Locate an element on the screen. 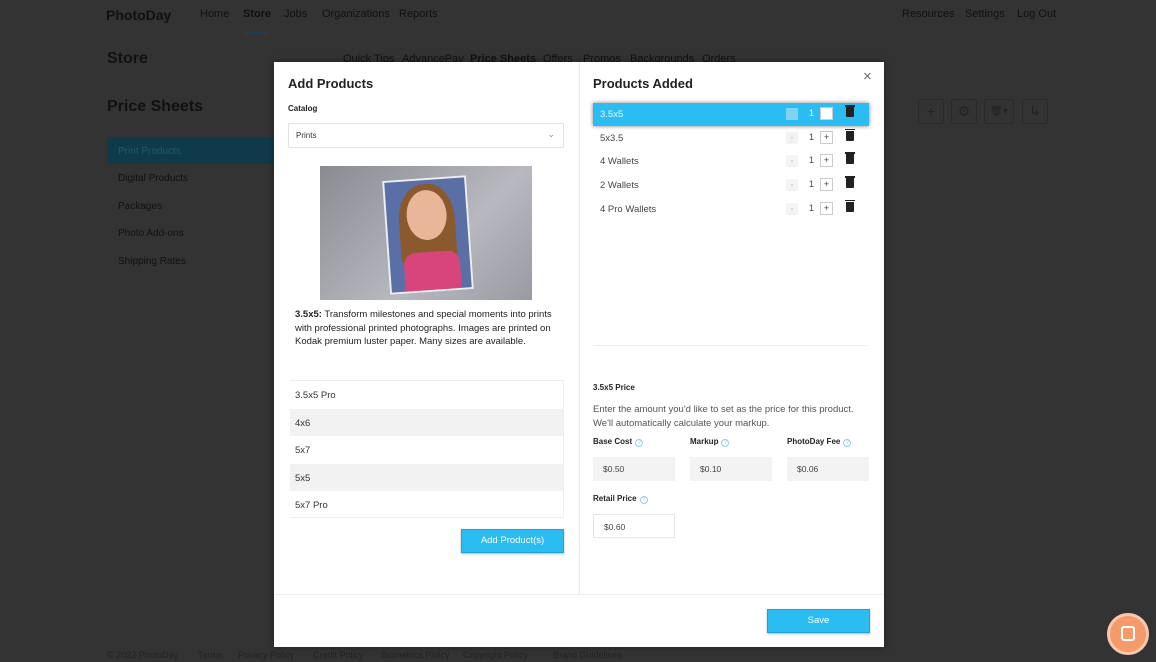  product-list: 3.5x5 Pro 4x6 5x7 5x5 5x7 Pro is located at coordinates (427, 449).